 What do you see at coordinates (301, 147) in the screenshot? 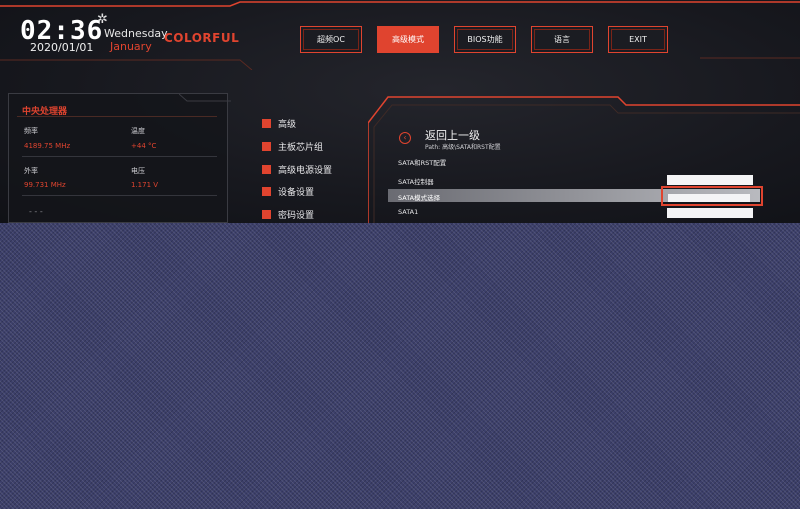
I see `menu-item-label: 主板芯片组` at bounding box center [301, 147].